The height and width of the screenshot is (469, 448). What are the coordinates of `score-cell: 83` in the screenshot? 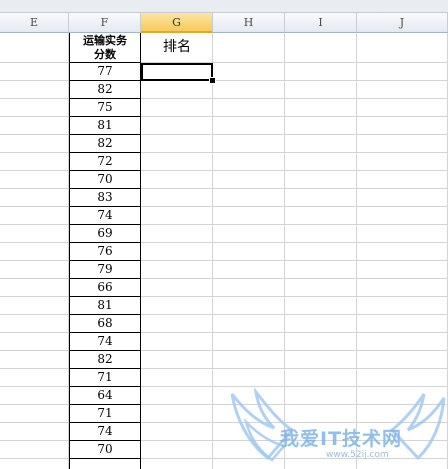 It's located at (105, 198).